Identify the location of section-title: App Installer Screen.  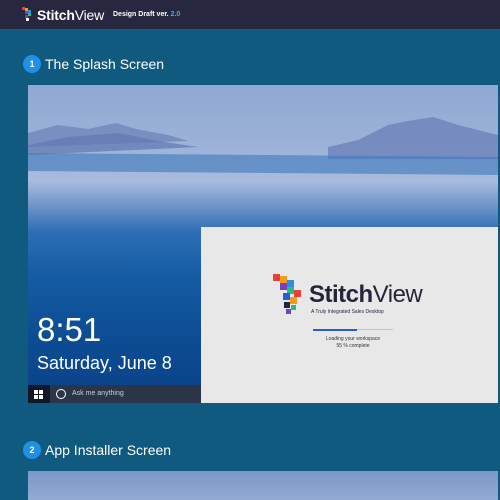
(108, 450).